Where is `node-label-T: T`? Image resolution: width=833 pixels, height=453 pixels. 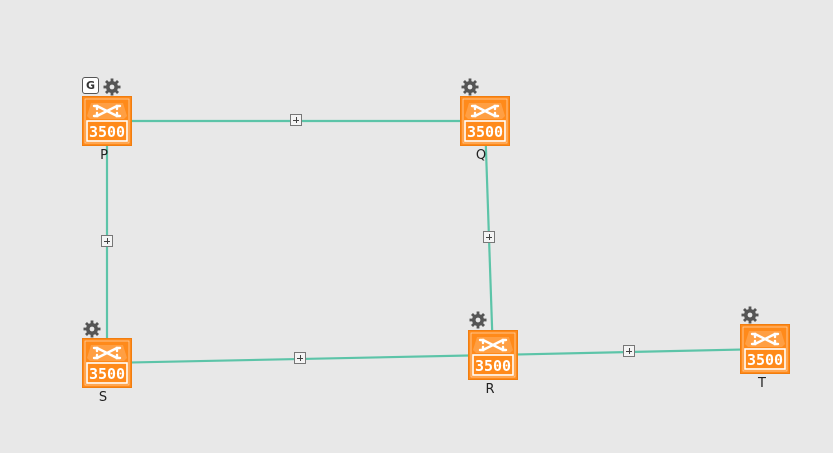 node-label-T: T is located at coordinates (762, 383).